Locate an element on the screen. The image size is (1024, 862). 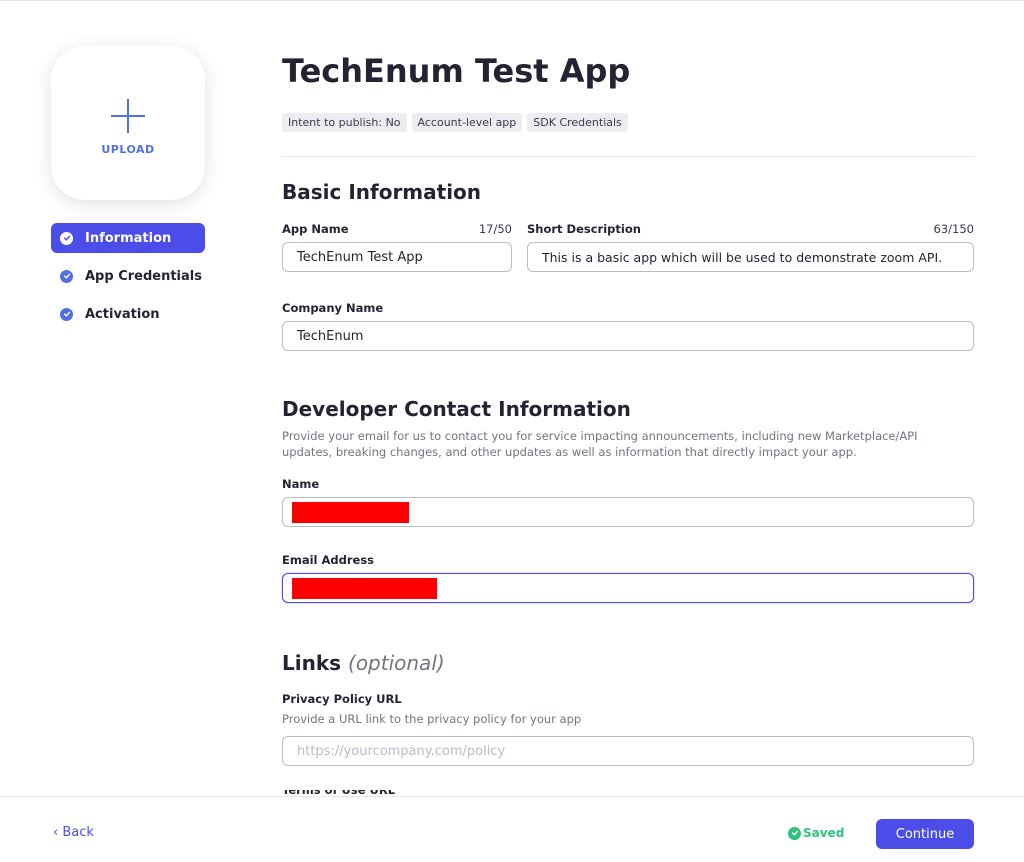
saved-label: Saved is located at coordinates (824, 833).